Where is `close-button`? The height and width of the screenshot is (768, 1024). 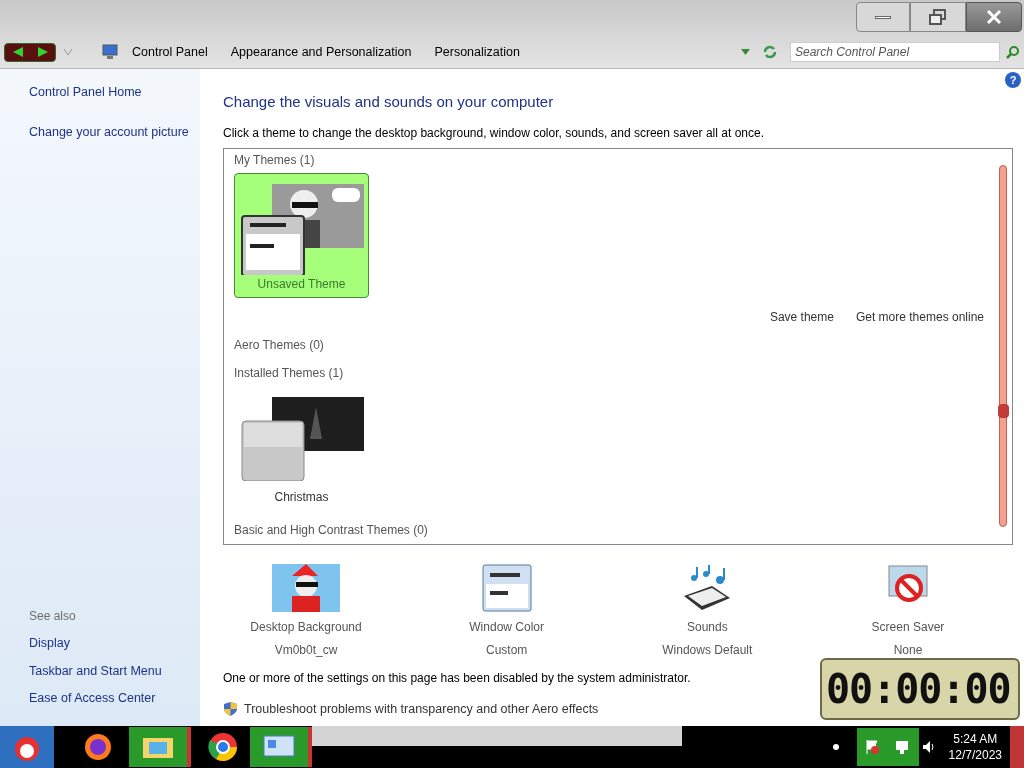 close-button is located at coordinates (994, 17).